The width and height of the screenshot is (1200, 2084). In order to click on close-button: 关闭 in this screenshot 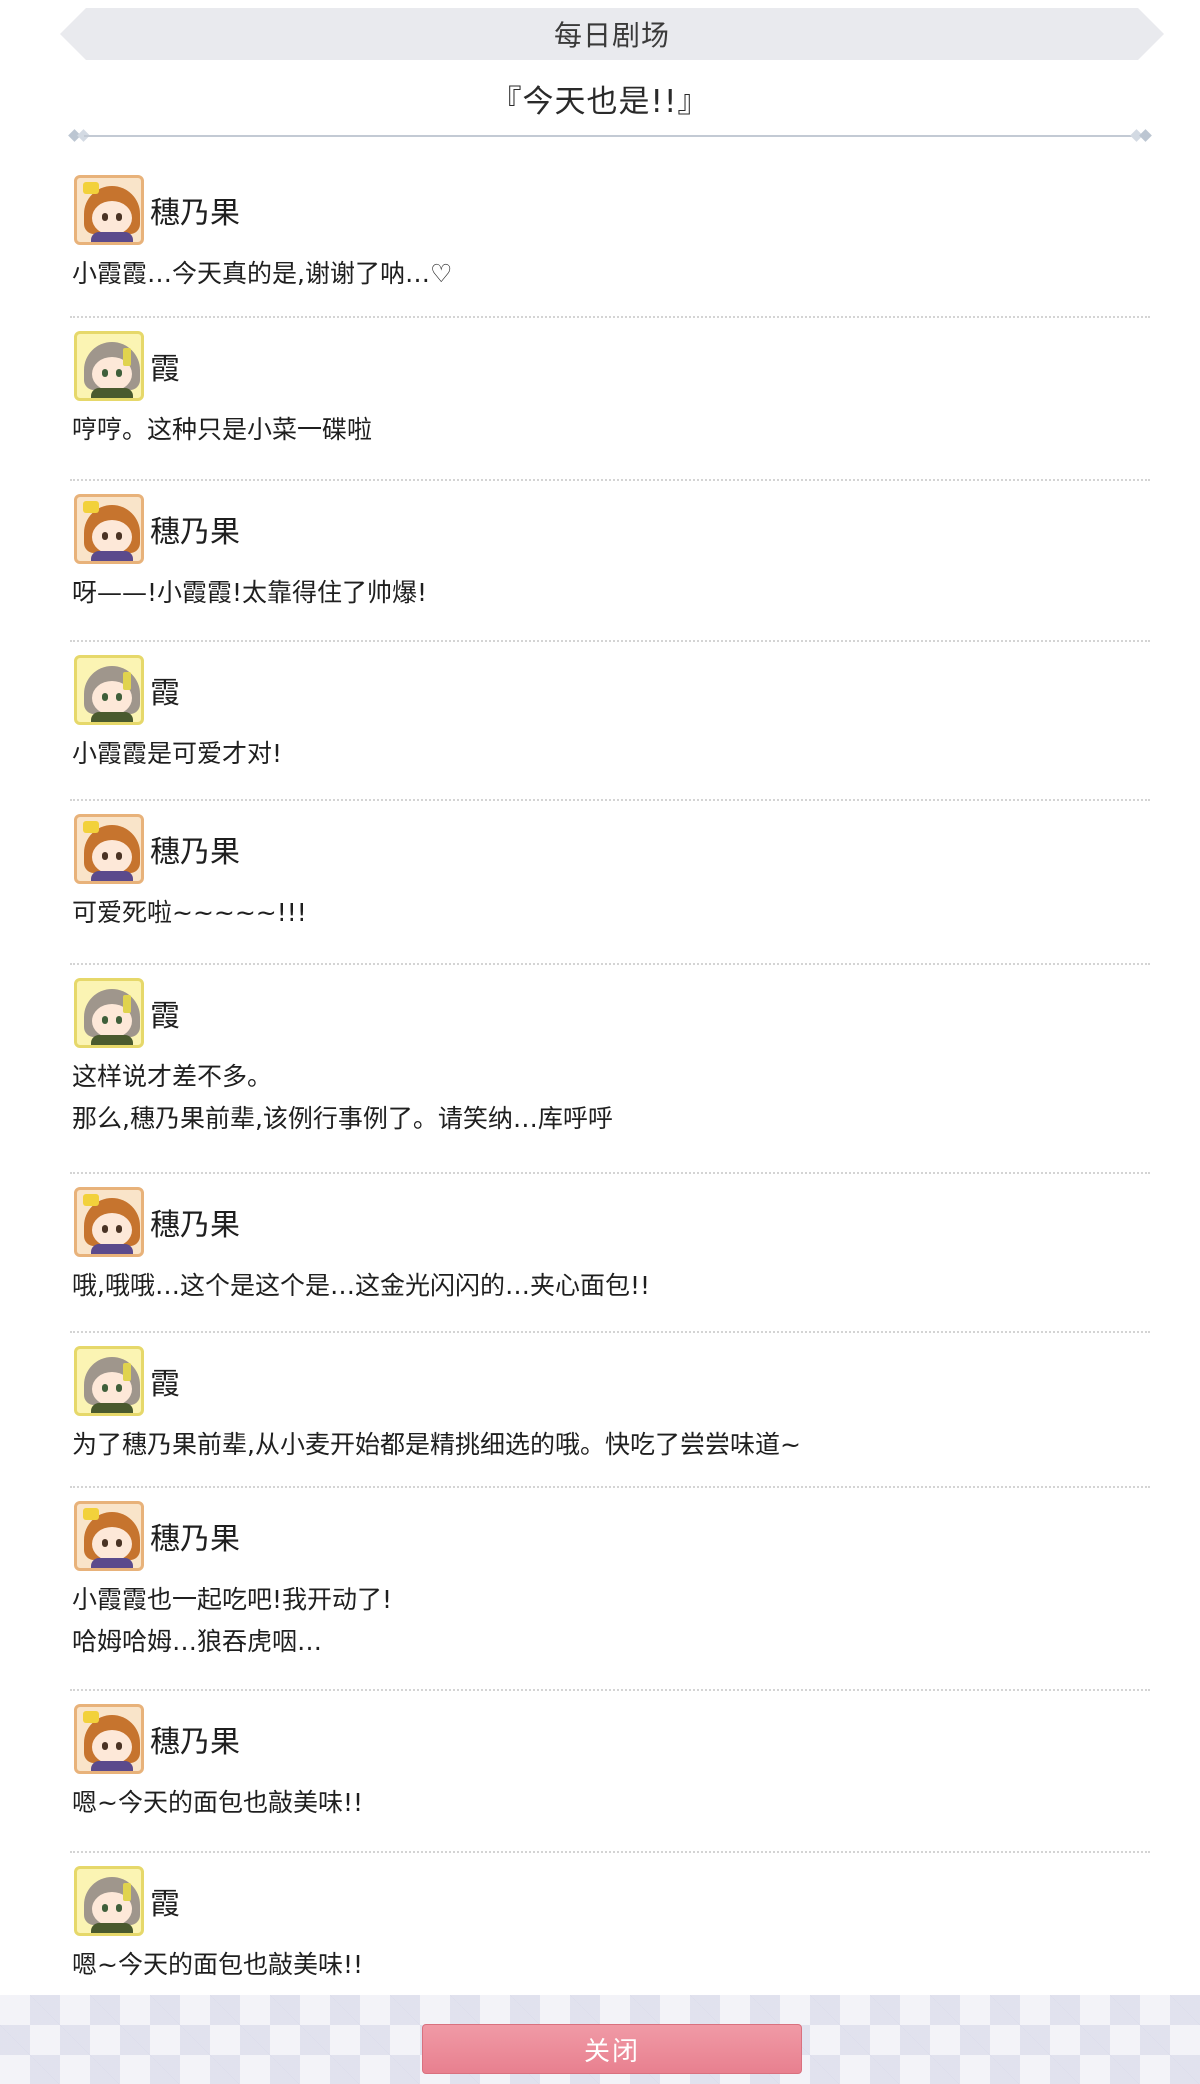, I will do `click(612, 2049)`.